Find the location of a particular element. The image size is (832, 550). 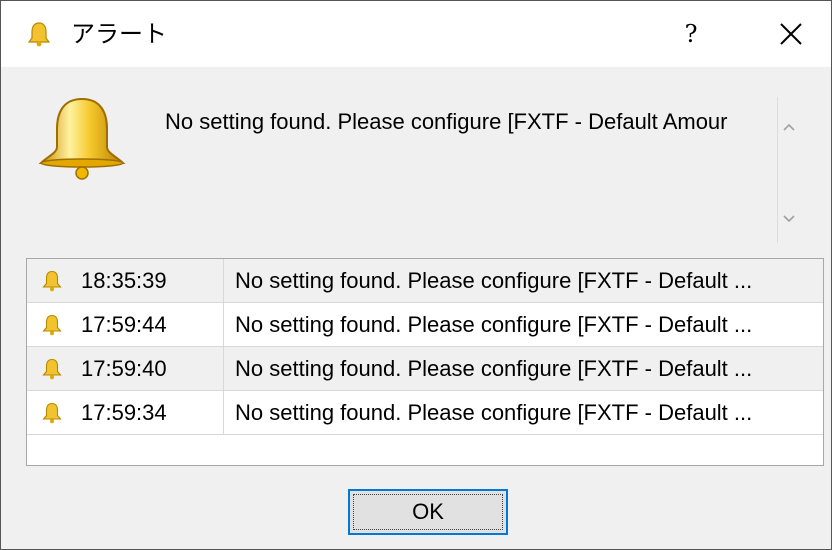

alert-time: 17:59:34 is located at coordinates (124, 412).